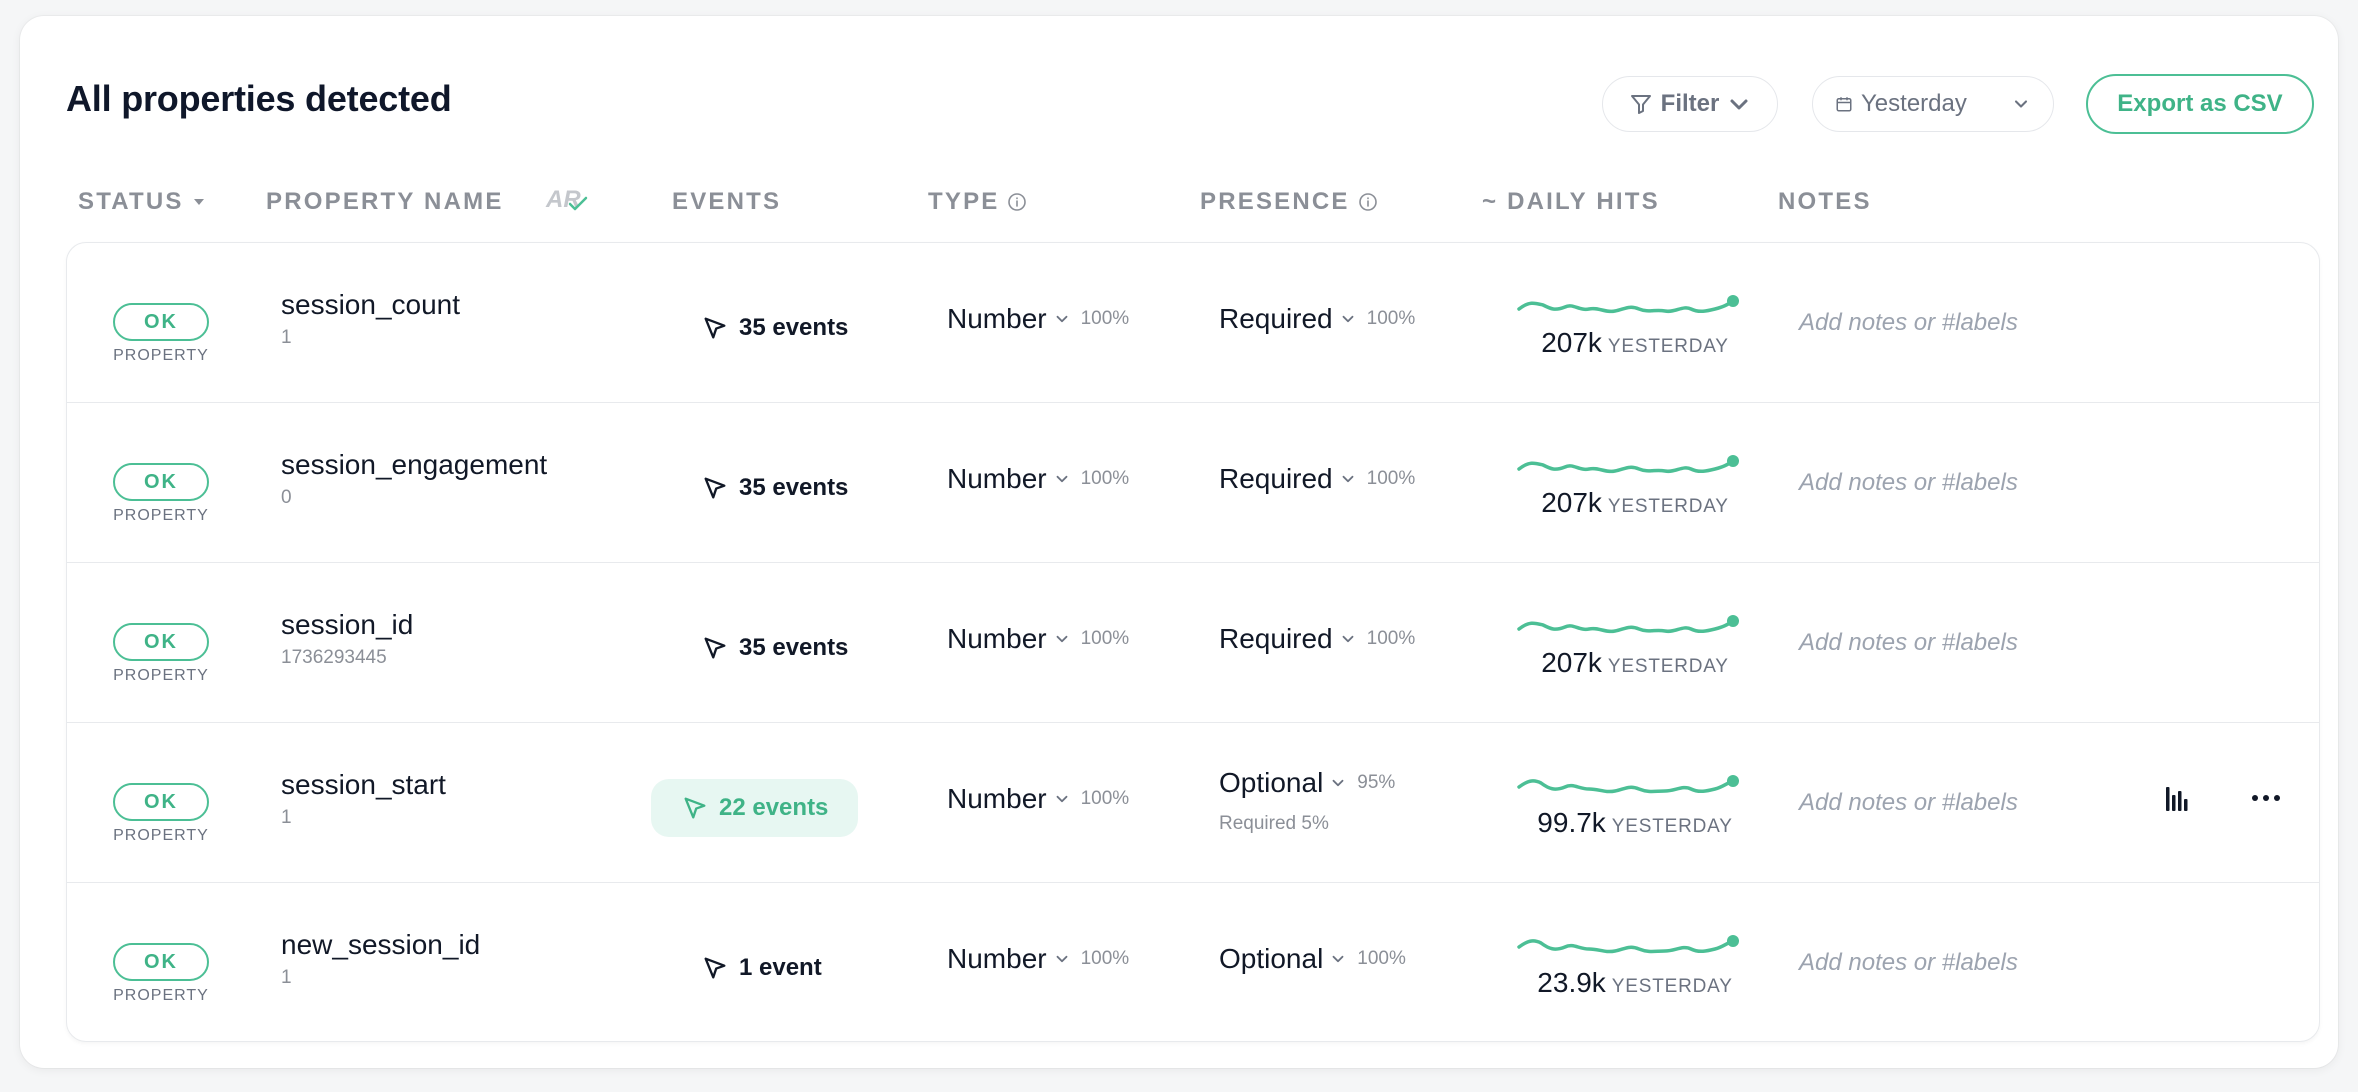 This screenshot has width=2358, height=1092. Describe the element at coordinates (1276, 638) in the screenshot. I see `presence-value: Required` at that location.